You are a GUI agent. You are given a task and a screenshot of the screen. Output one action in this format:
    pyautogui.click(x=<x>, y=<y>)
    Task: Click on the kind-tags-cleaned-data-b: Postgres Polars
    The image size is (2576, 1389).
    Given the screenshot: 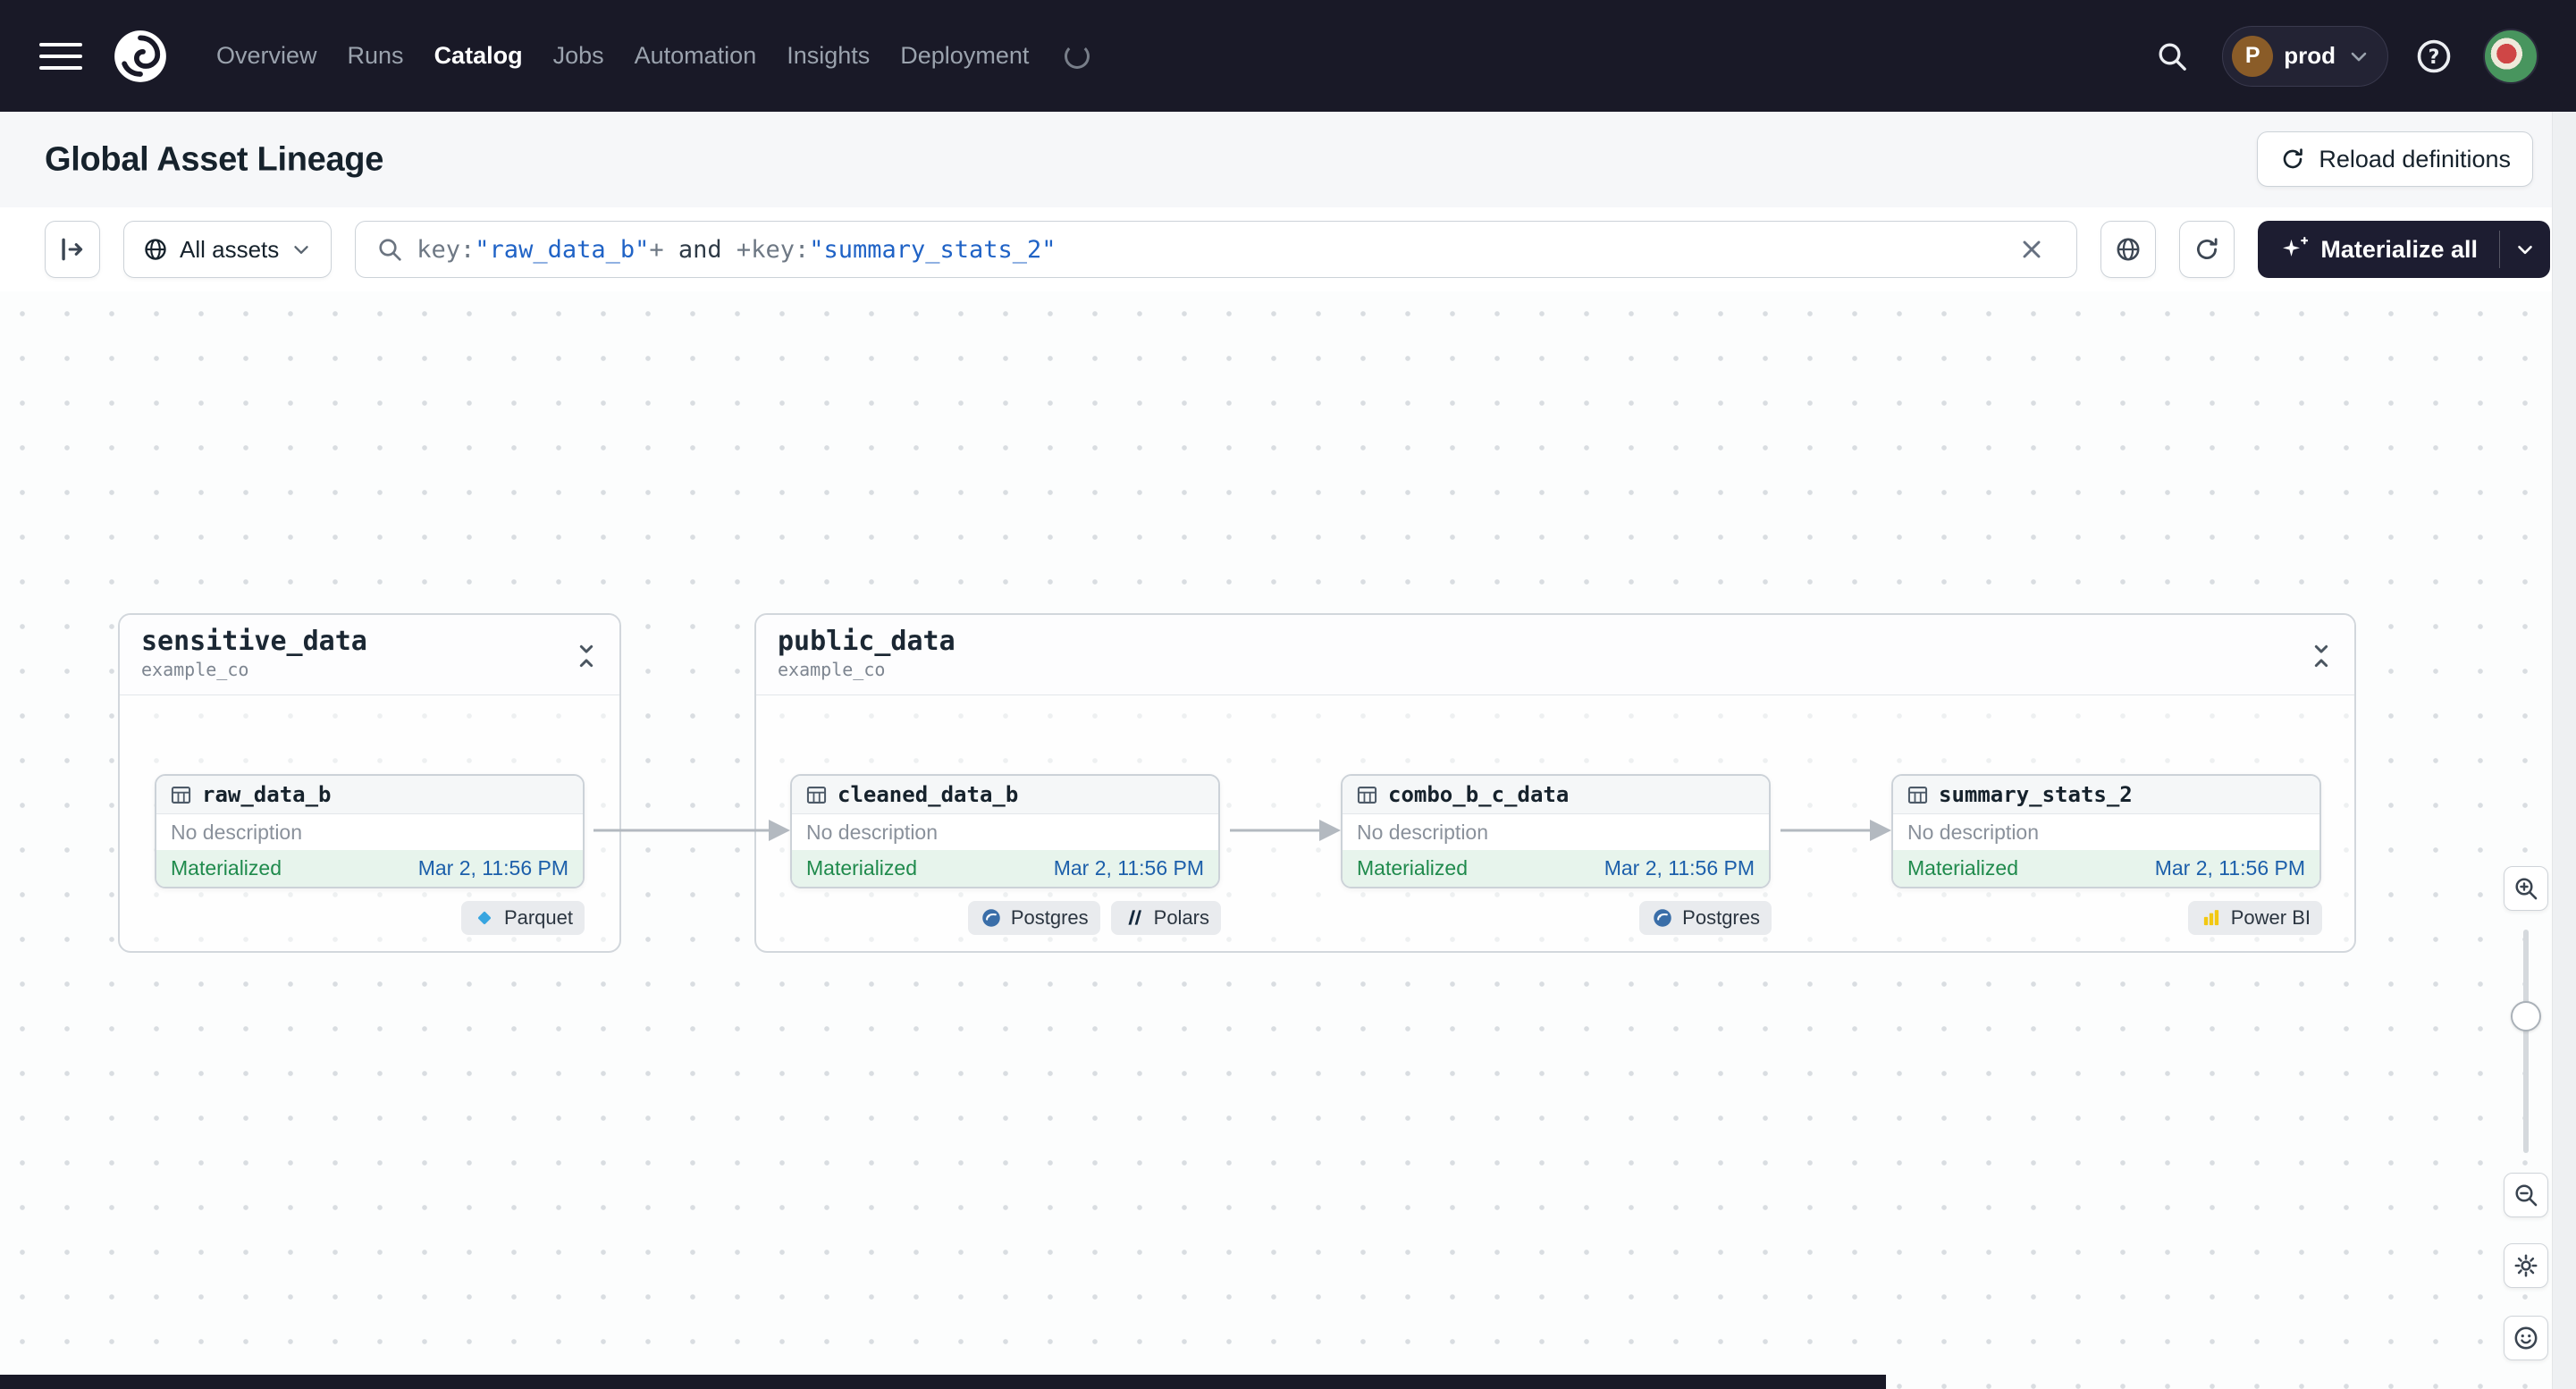 What is the action you would take?
    pyautogui.click(x=1094, y=918)
    